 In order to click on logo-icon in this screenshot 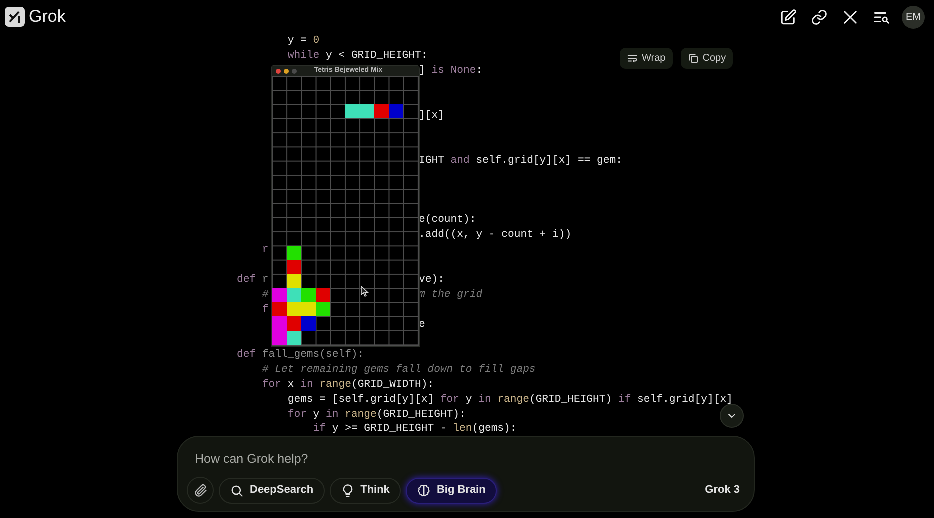, I will do `click(15, 17)`.